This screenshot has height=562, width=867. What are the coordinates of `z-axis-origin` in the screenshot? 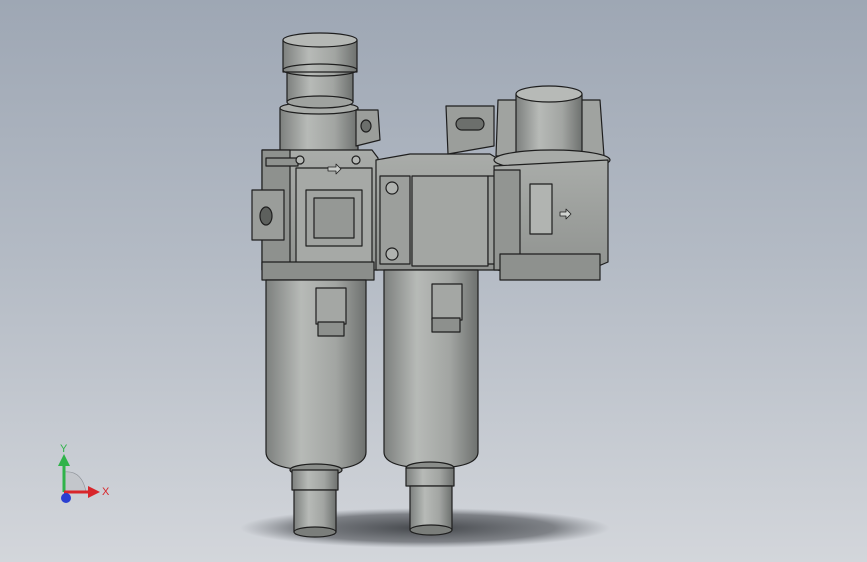 It's located at (66, 498).